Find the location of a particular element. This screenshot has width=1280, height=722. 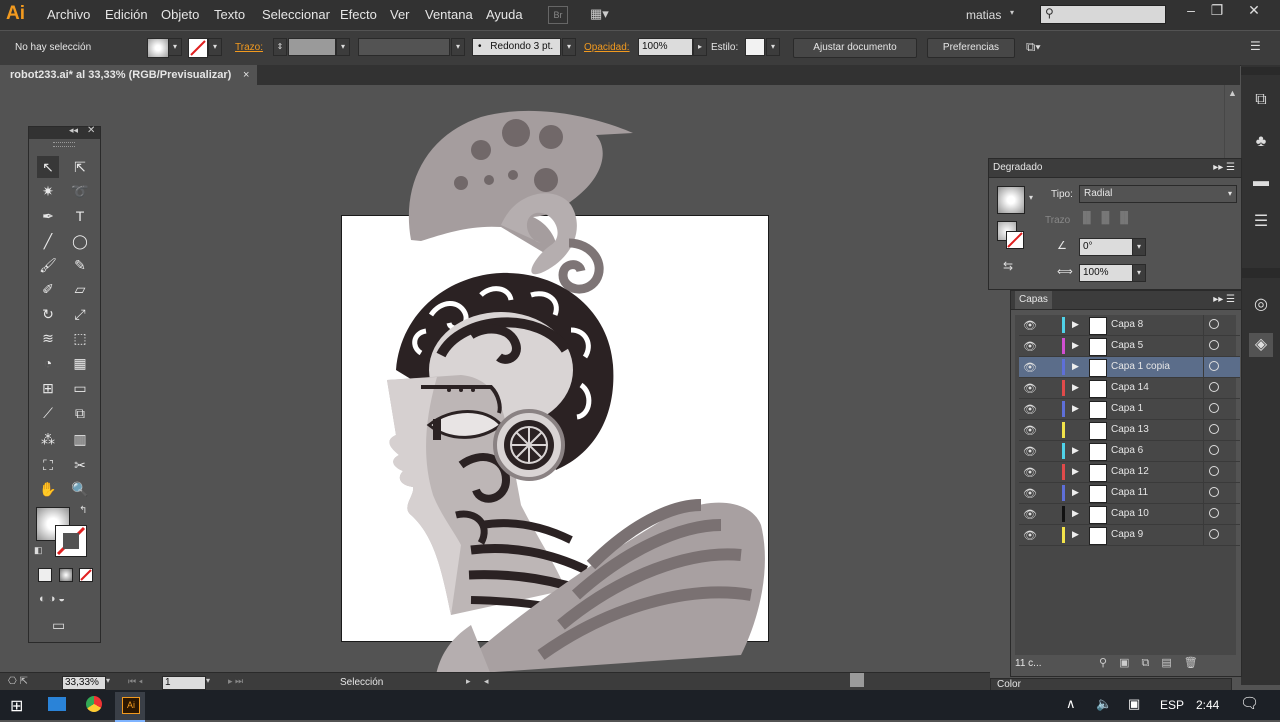

layer-name: Capa 5 is located at coordinates (1127, 345).